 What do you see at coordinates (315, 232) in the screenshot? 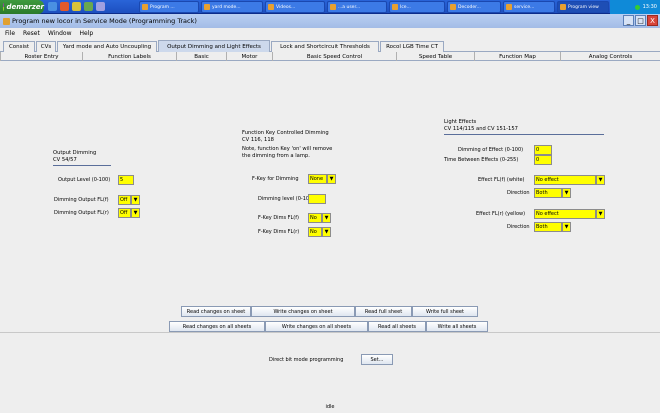
I see `fkey-flr-select: No` at bounding box center [315, 232].